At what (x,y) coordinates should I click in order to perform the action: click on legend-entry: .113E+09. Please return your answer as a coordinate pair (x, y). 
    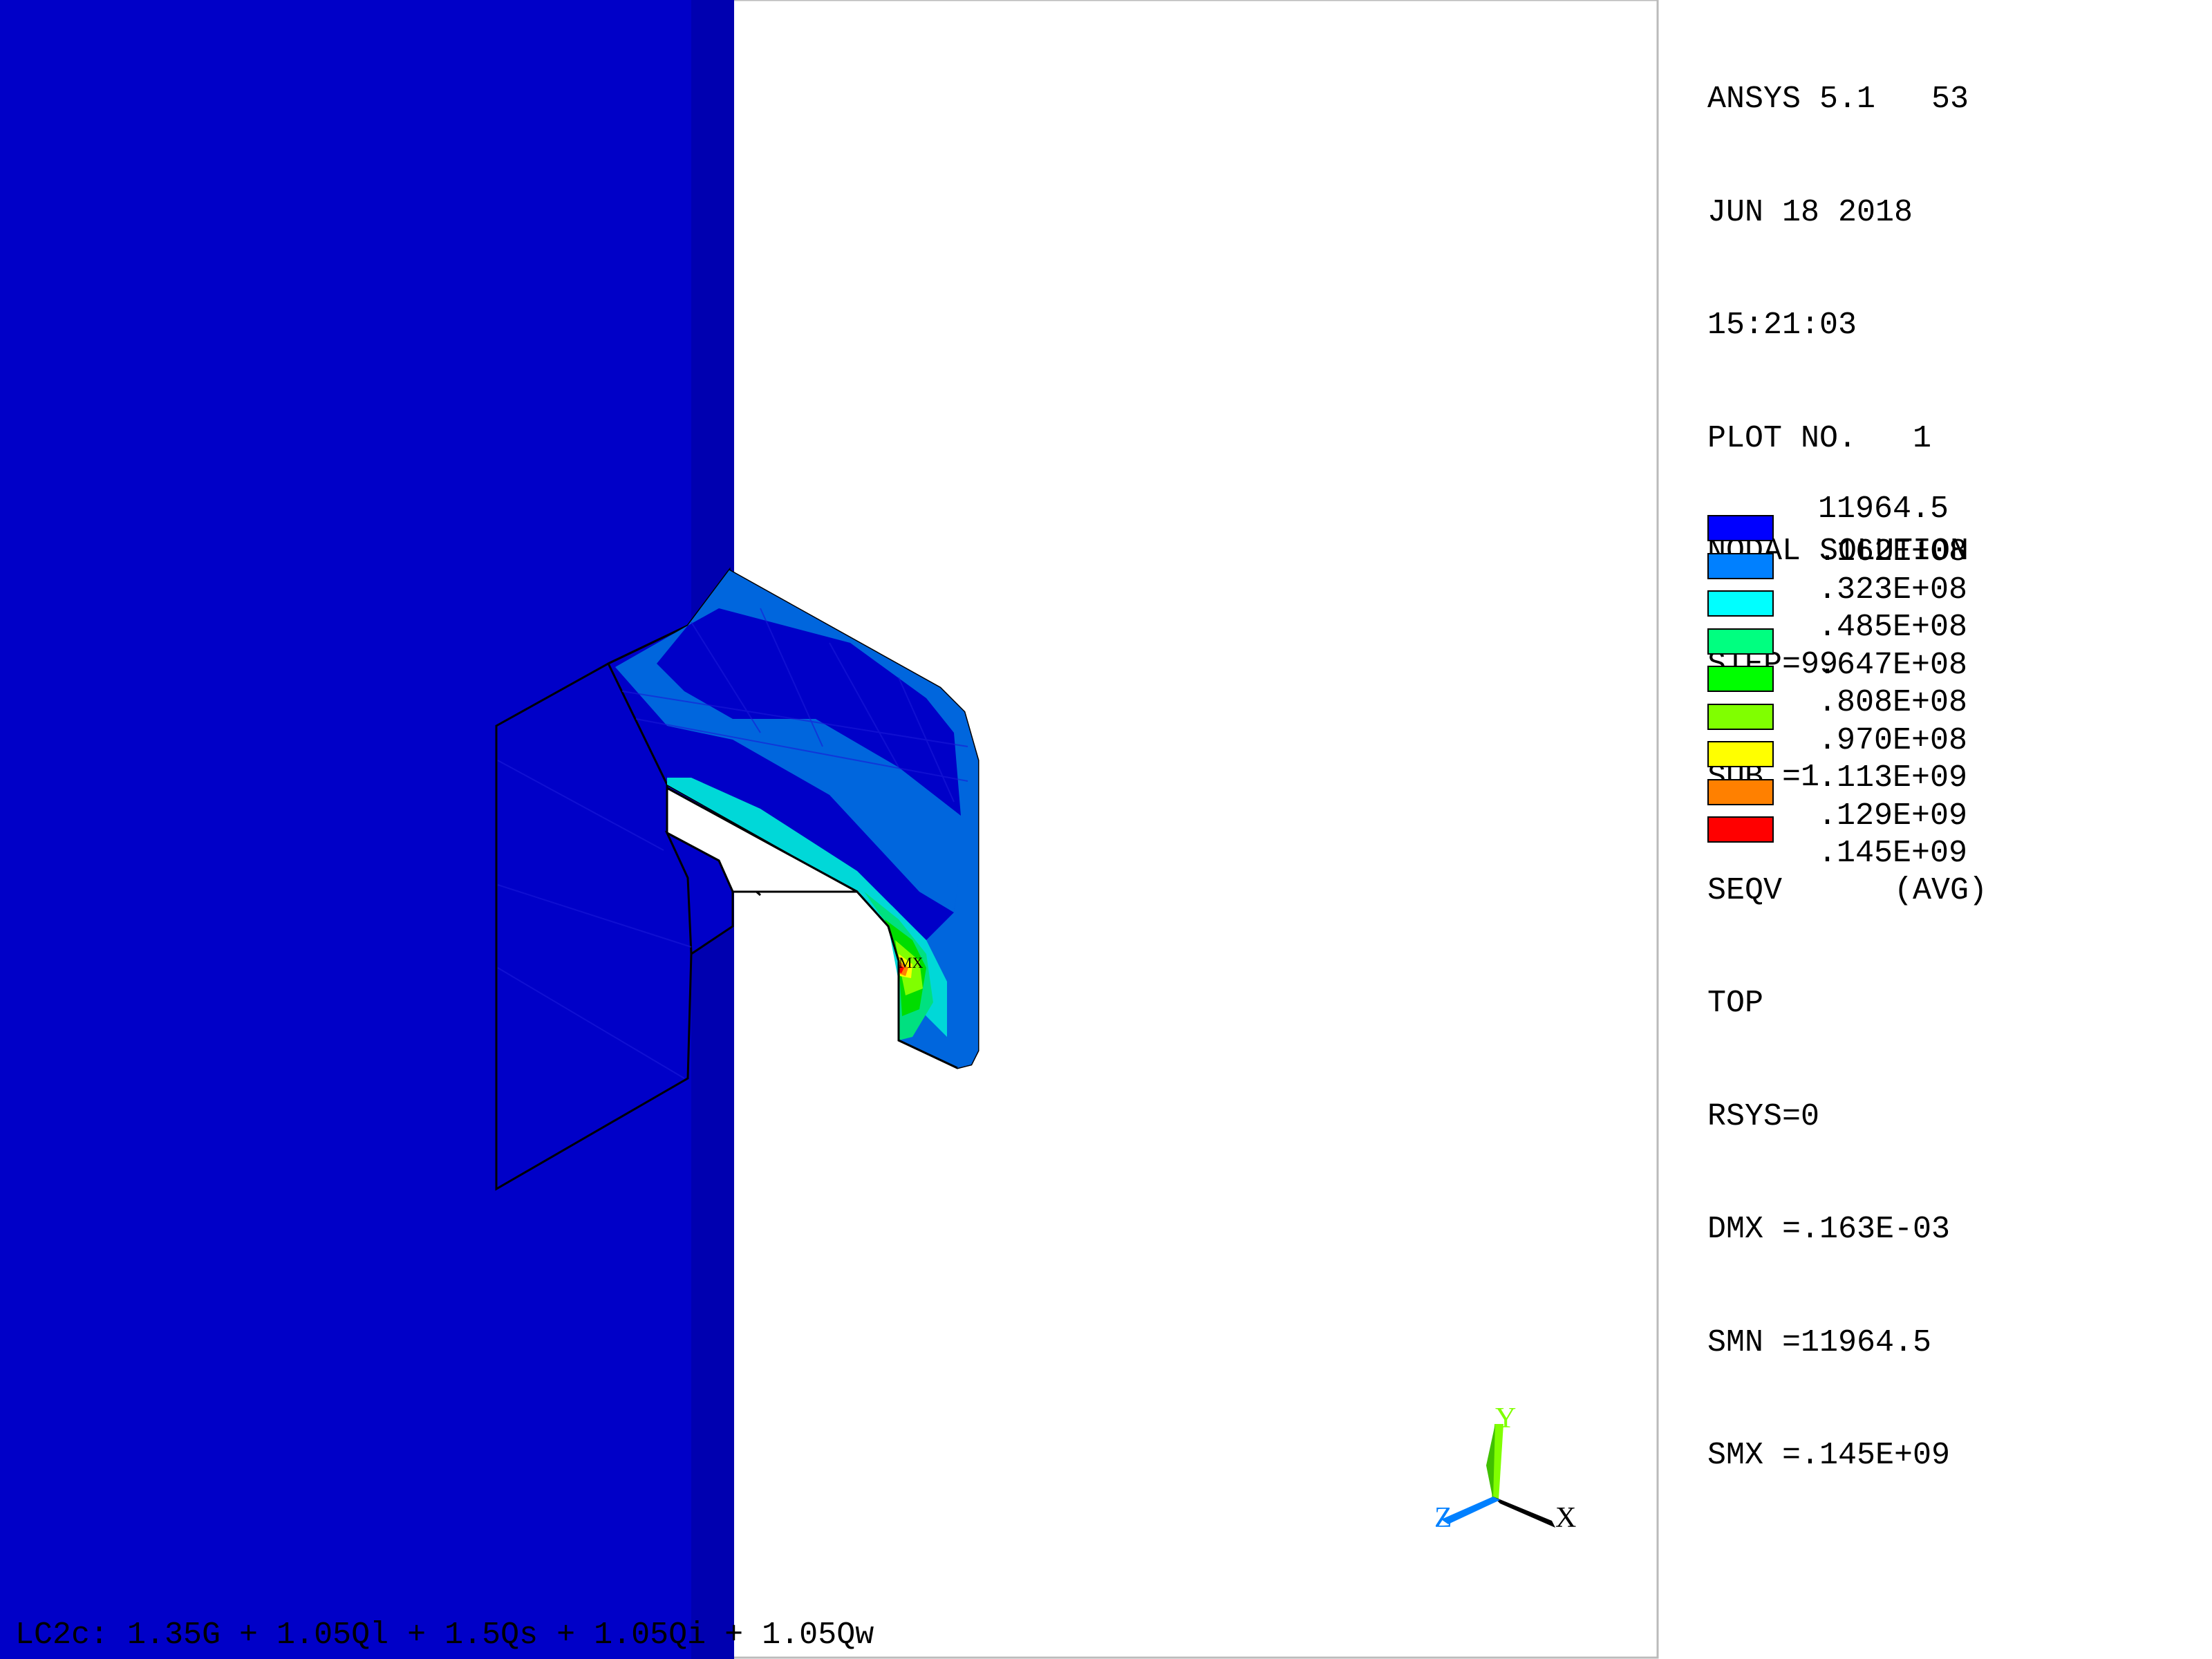
    Looking at the image, I should click on (1949, 768).